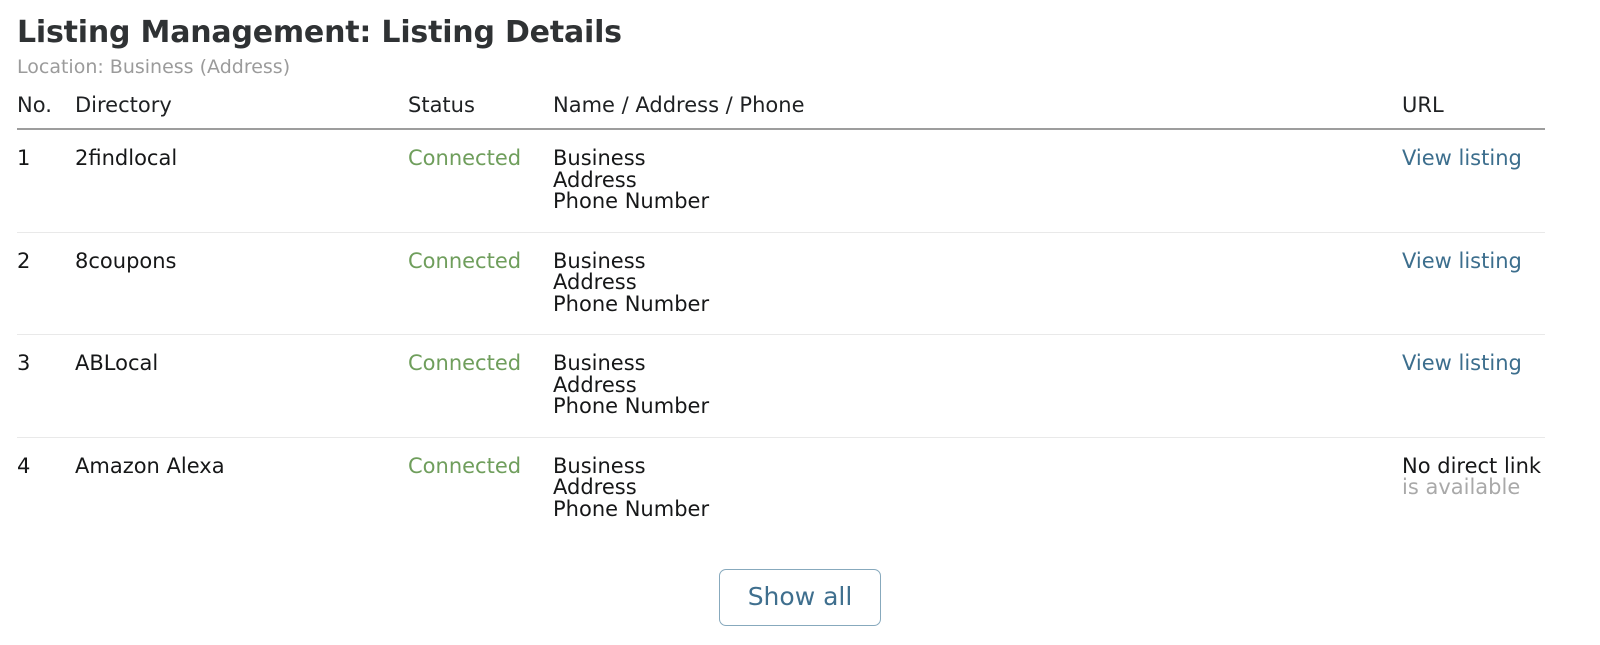  Describe the element at coordinates (46, 111) in the screenshot. I see `column-header-no: No.` at that location.